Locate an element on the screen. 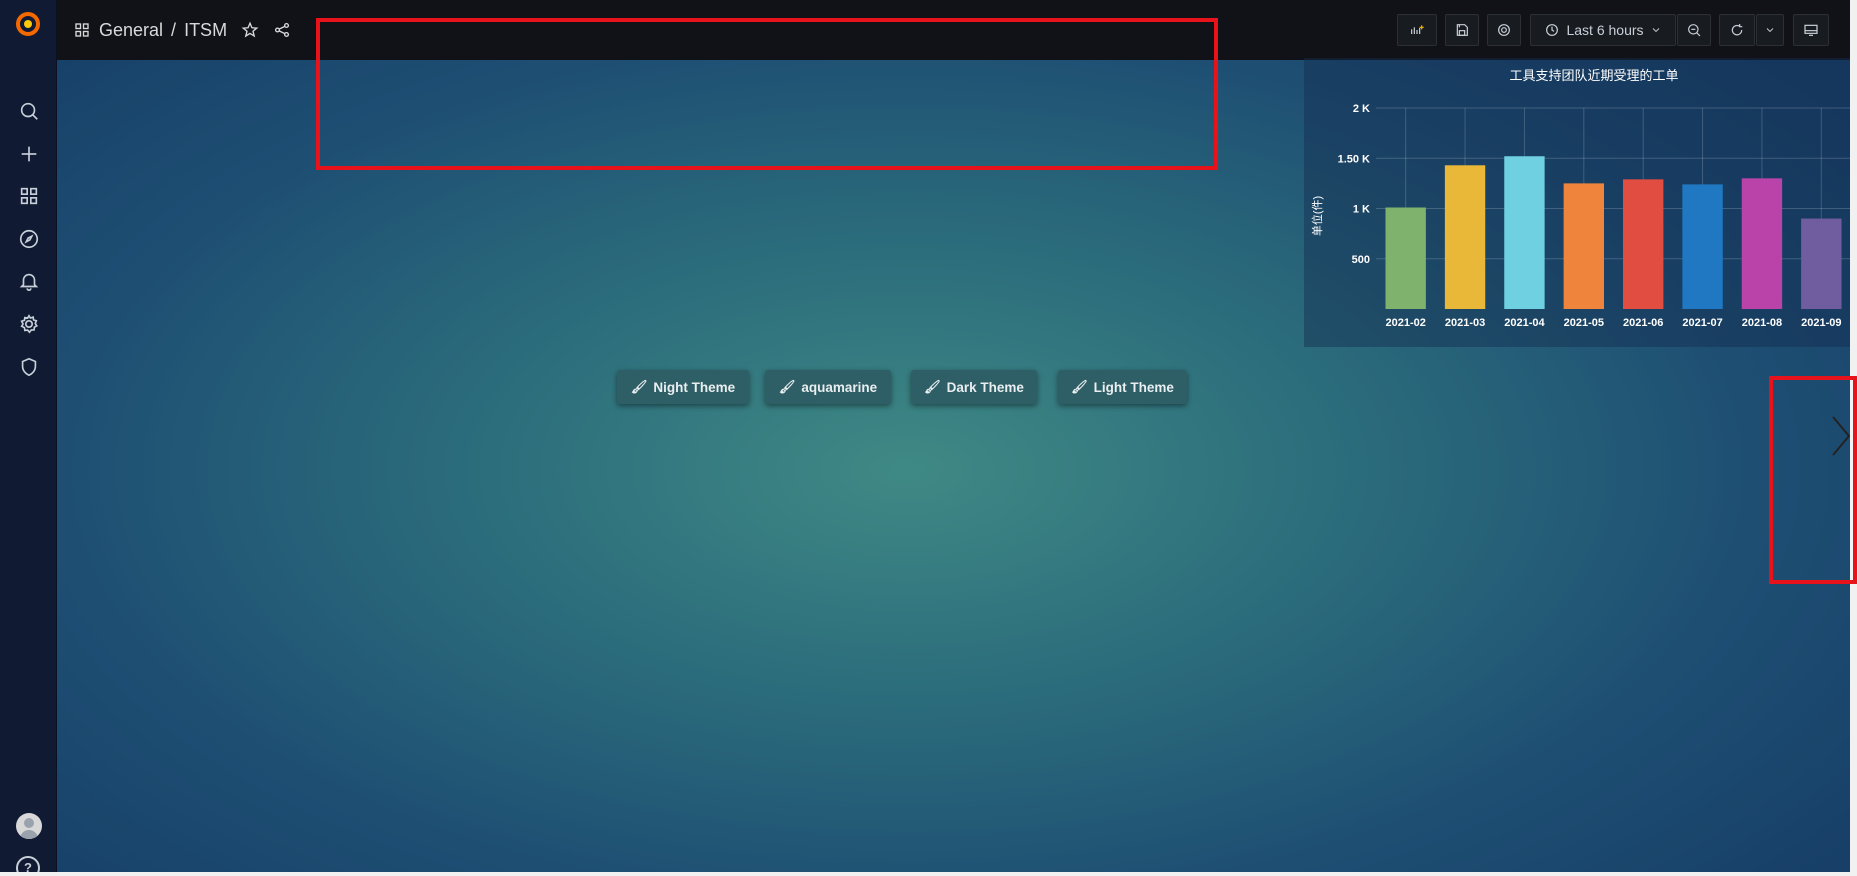 The image size is (1857, 876). y-axis-label: 单位(件) is located at coordinates (1317, 216).